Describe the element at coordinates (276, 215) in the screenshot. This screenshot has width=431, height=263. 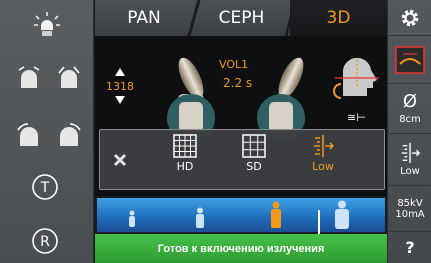
I see `adult-medium-icon` at that location.